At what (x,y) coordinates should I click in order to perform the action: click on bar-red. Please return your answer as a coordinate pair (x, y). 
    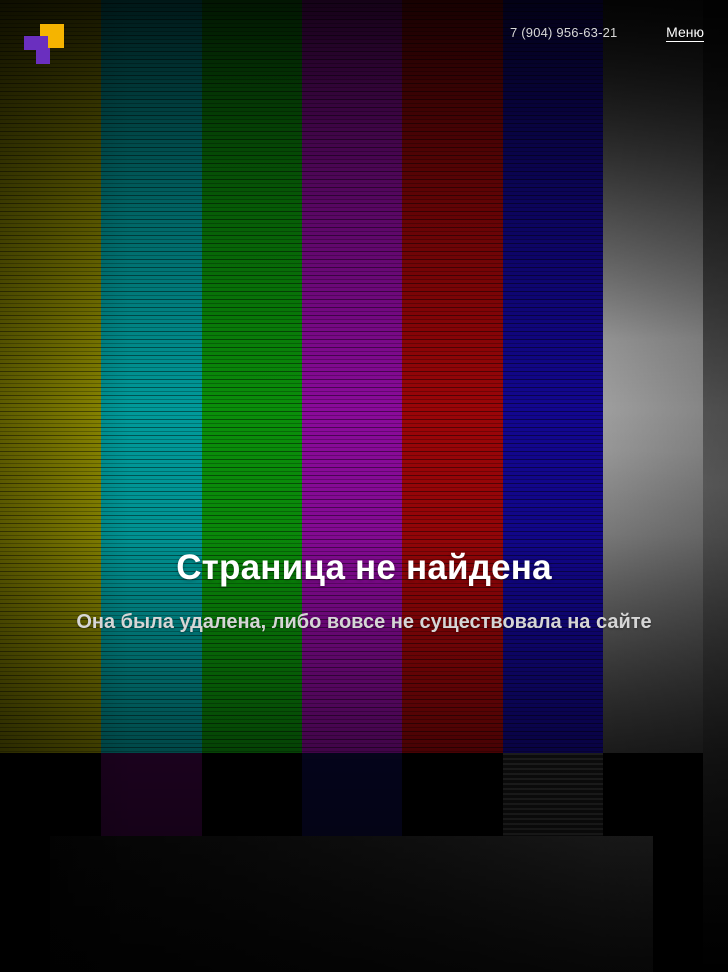
    Looking at the image, I should click on (452, 376).